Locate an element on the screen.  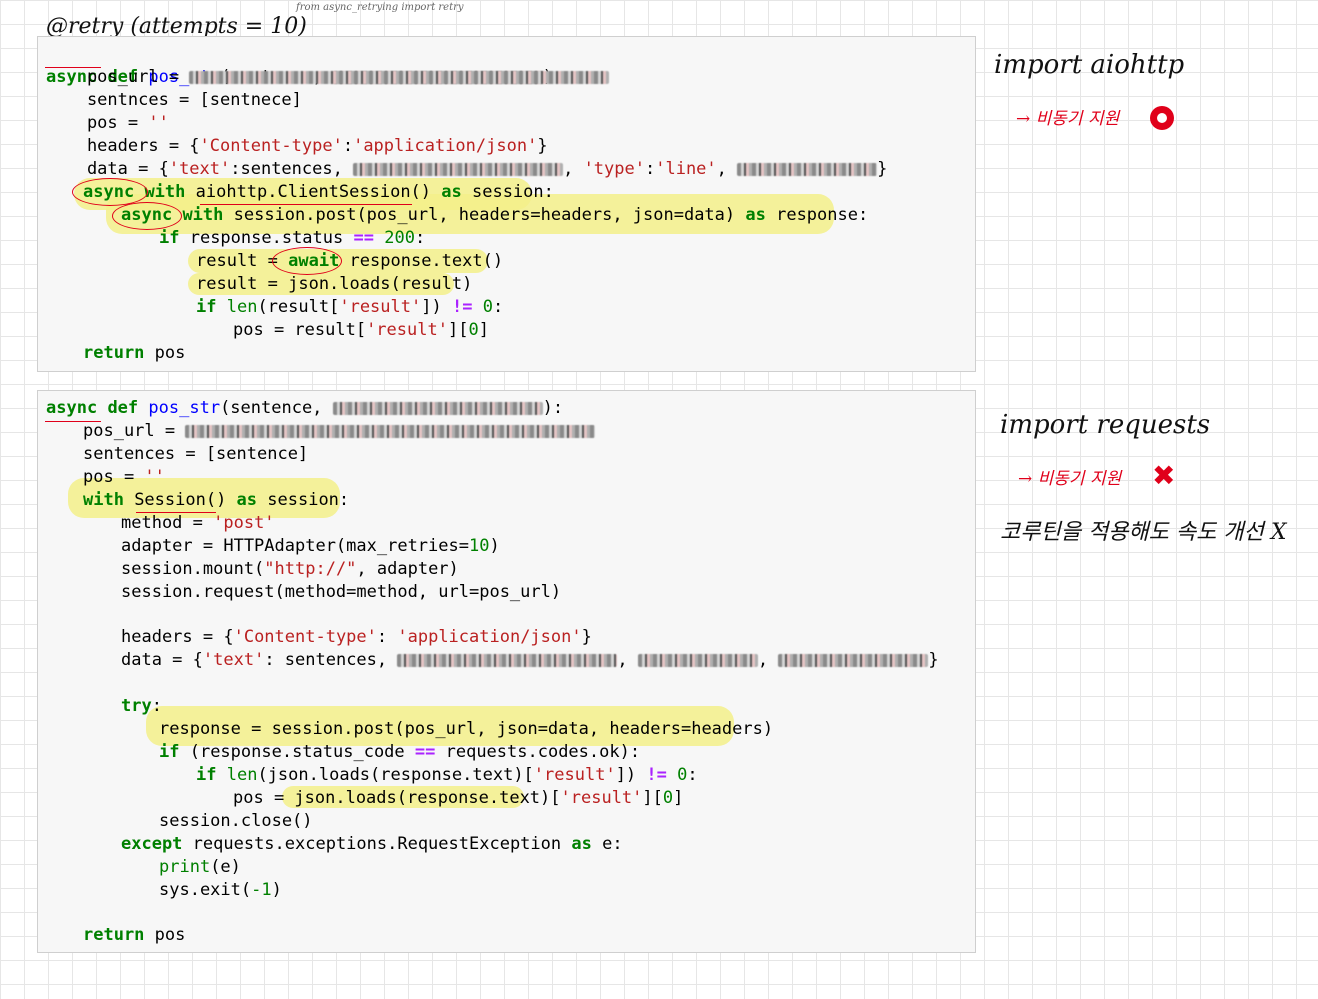
underline-async is located at coordinates (73, 67).